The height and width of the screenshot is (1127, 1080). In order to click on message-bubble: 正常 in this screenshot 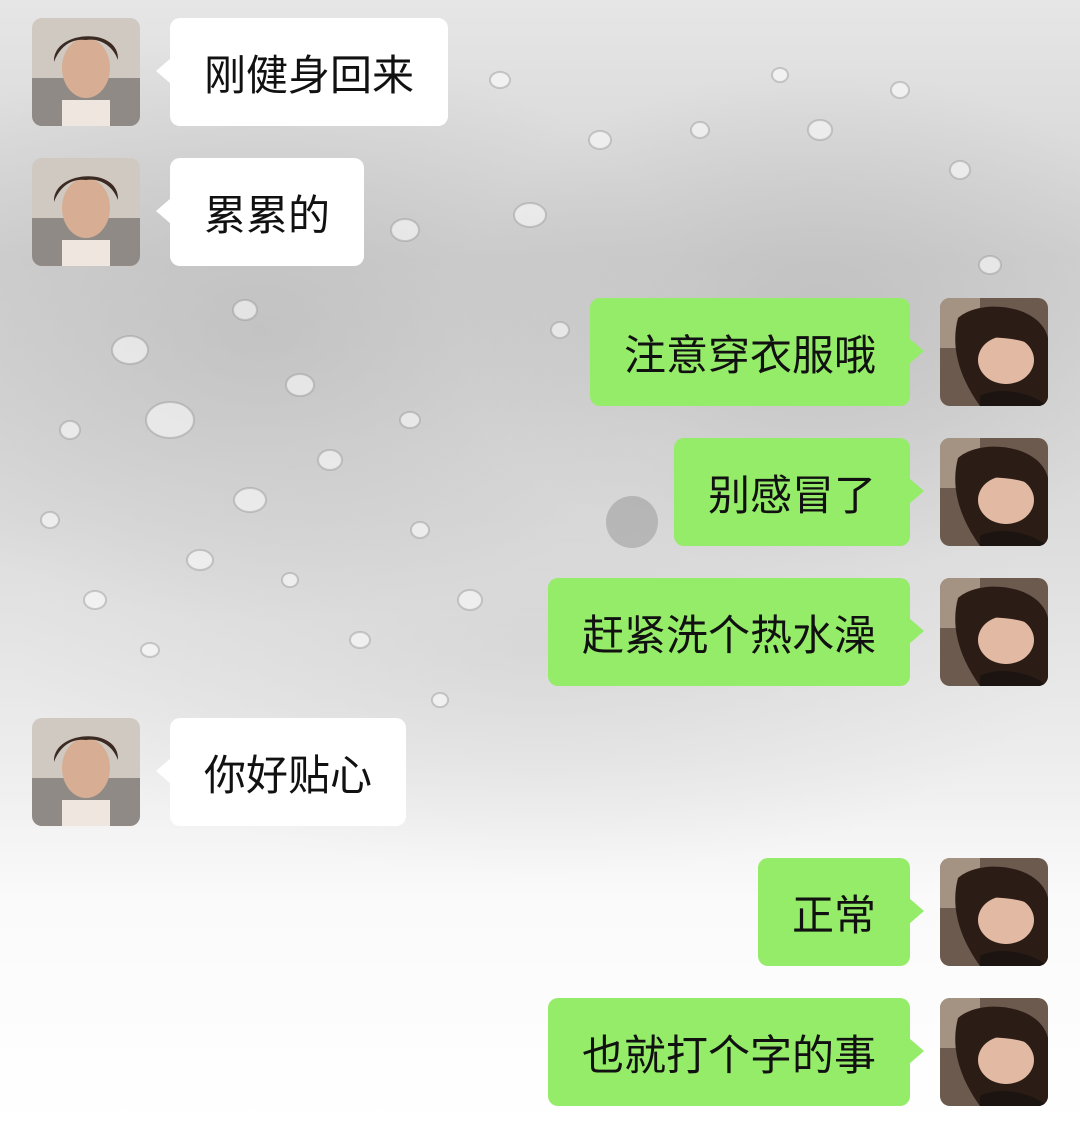, I will do `click(833, 912)`.